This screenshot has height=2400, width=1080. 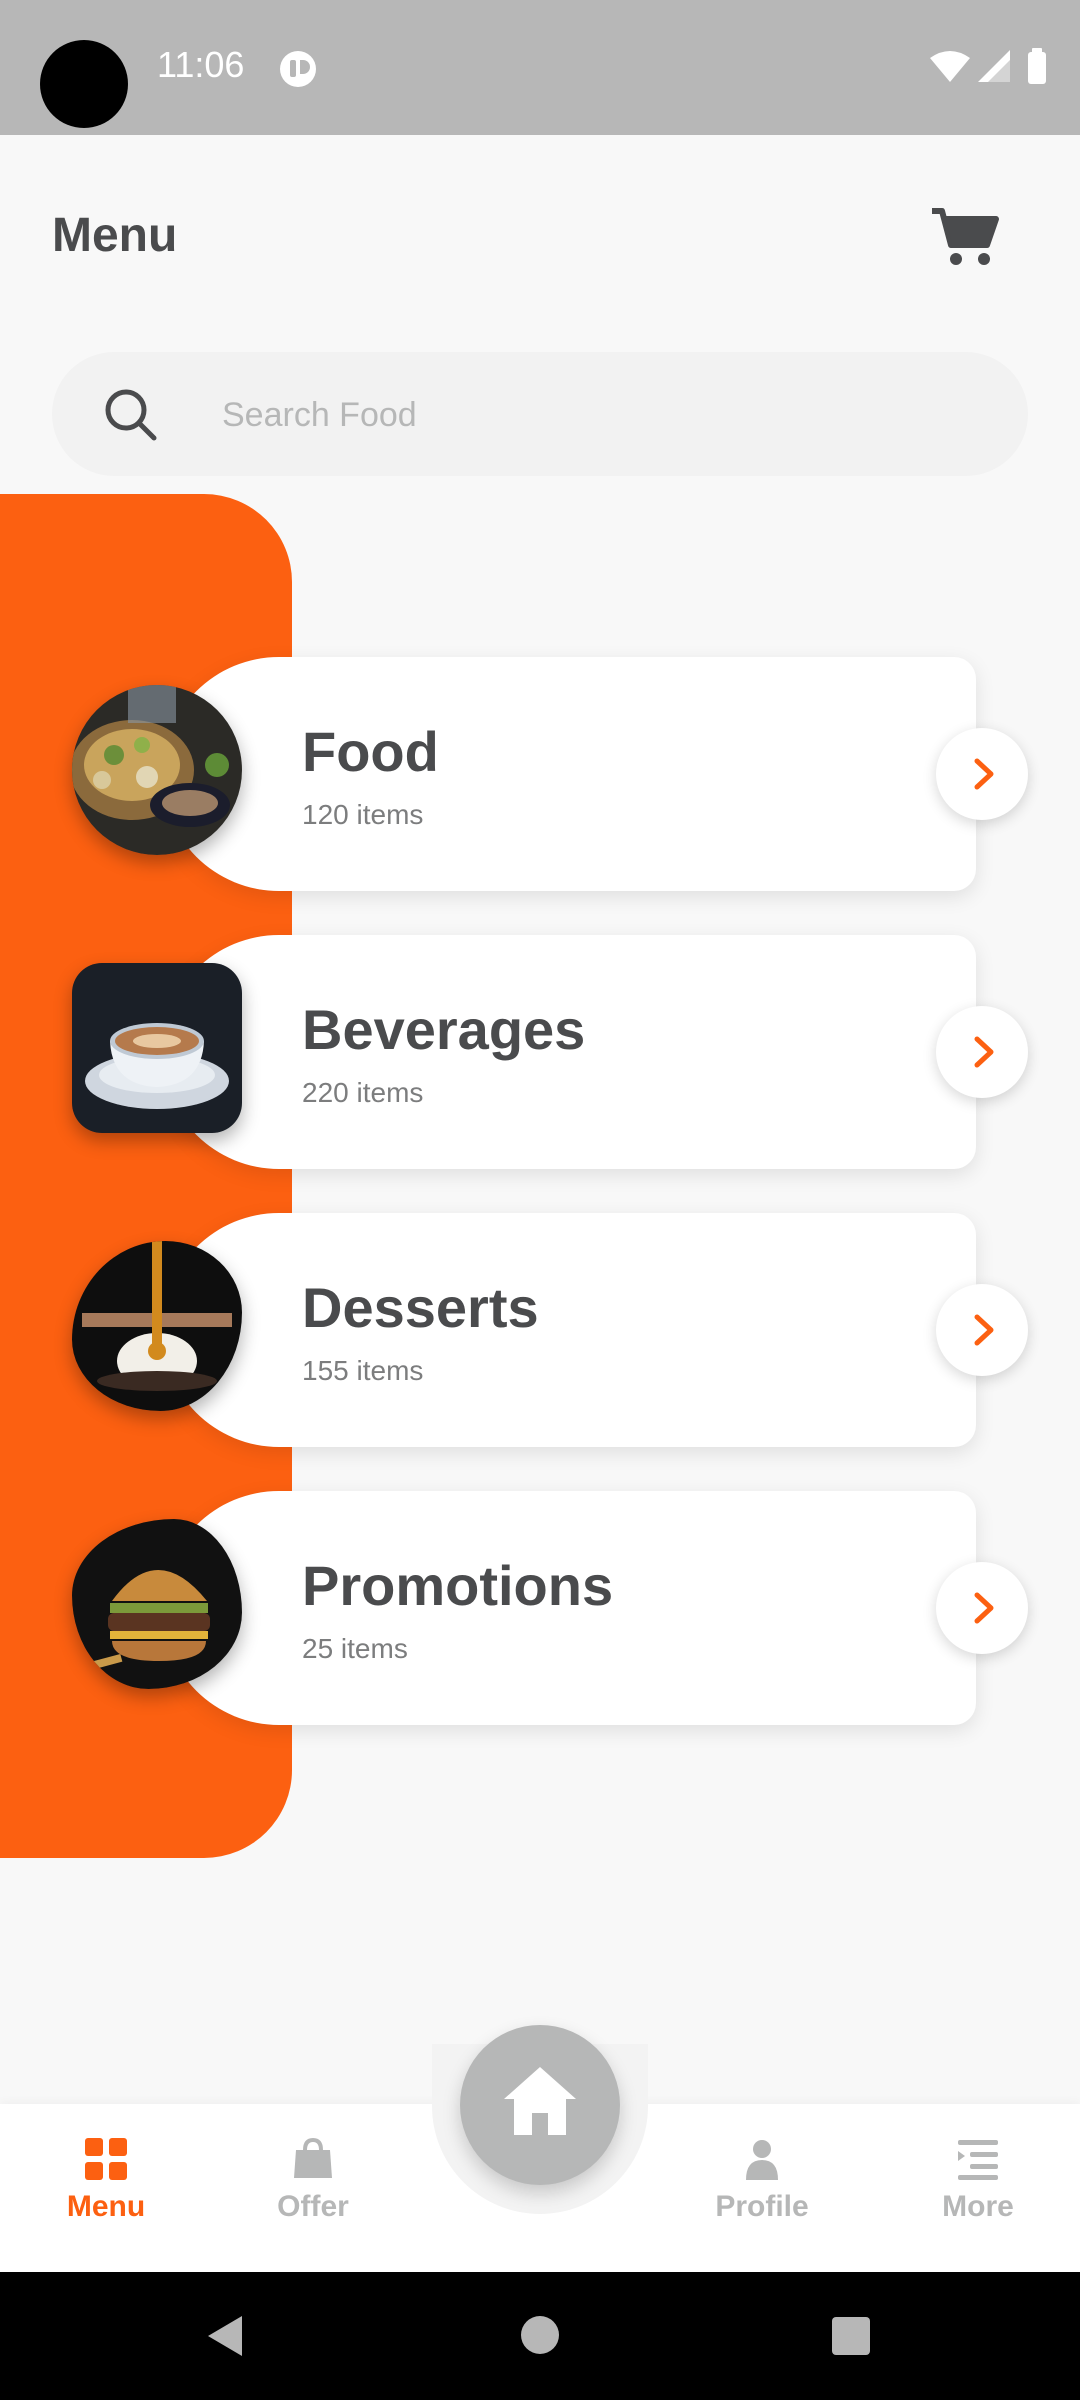 What do you see at coordinates (157, 770) in the screenshot?
I see `food-image` at bounding box center [157, 770].